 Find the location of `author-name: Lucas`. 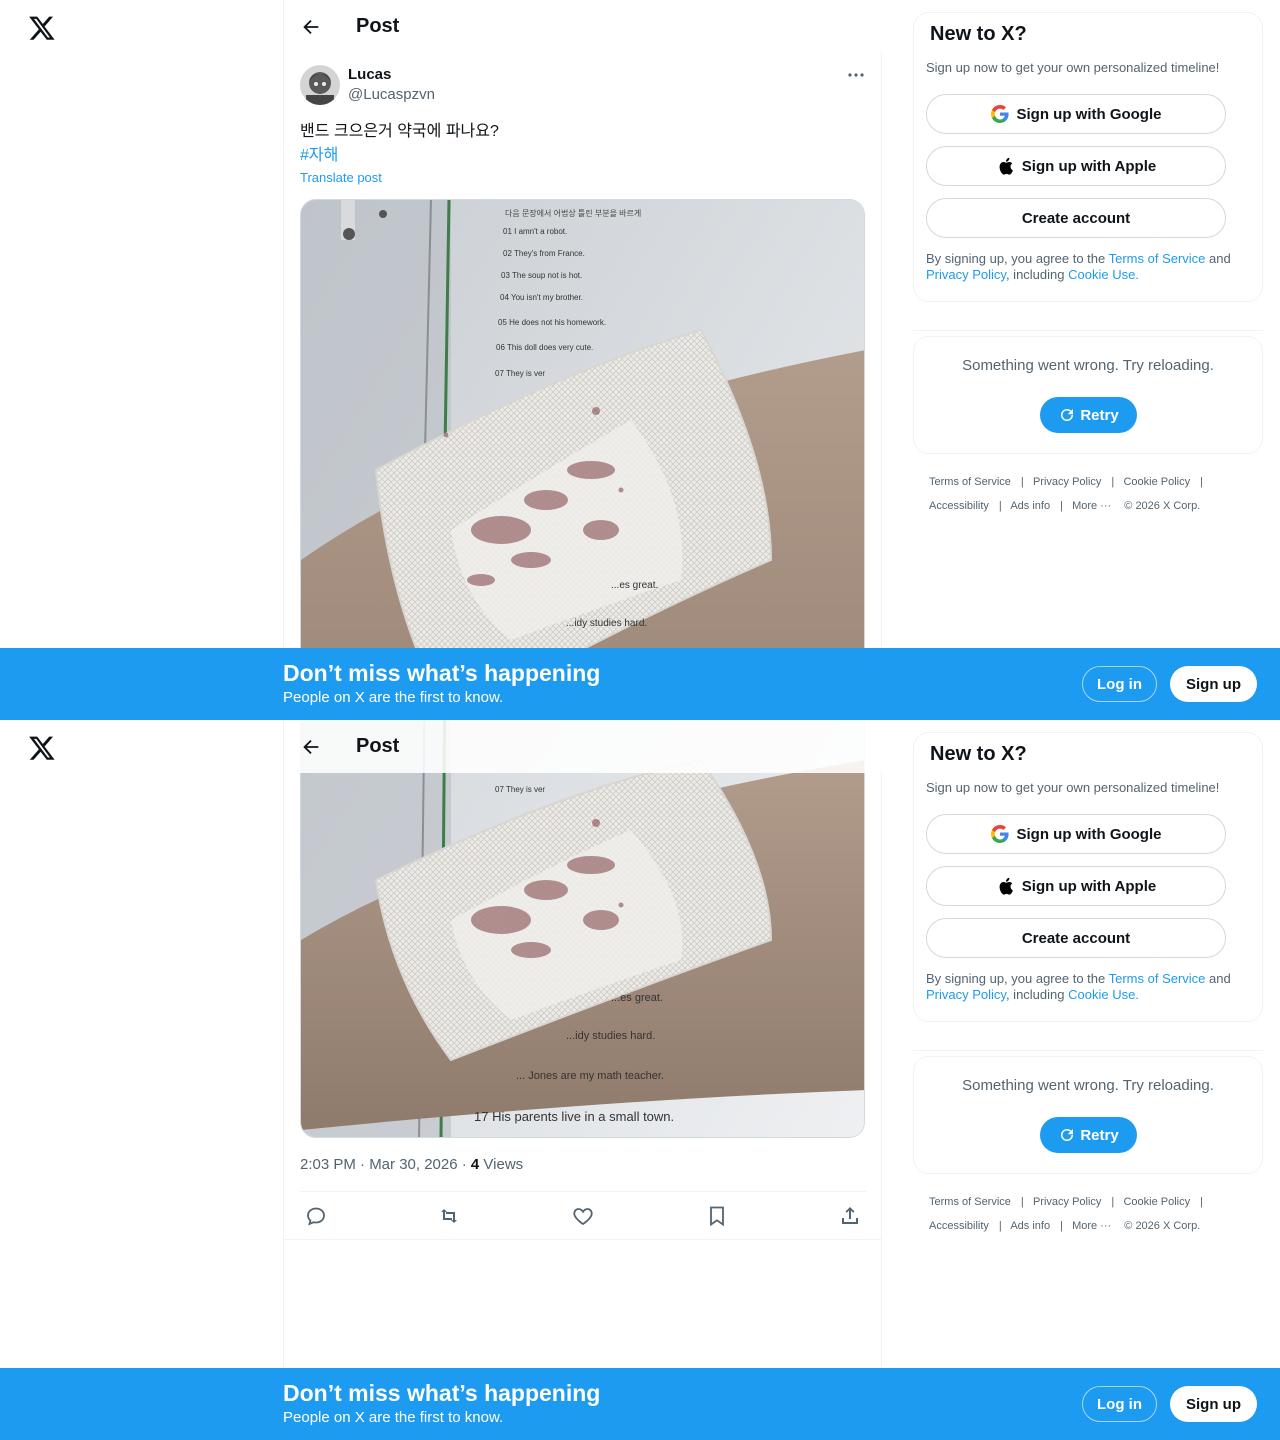

author-name: Lucas is located at coordinates (369, 74).